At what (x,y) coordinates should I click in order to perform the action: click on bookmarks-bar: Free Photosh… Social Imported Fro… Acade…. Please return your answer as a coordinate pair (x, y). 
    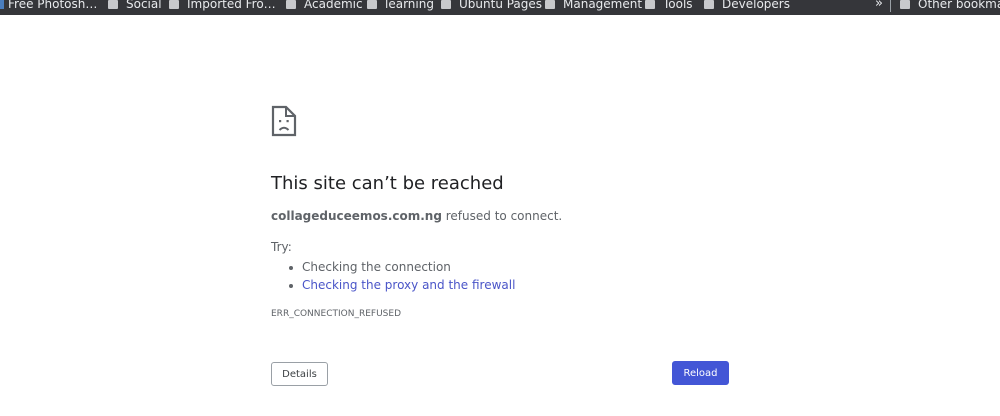
    Looking at the image, I should click on (500, 7).